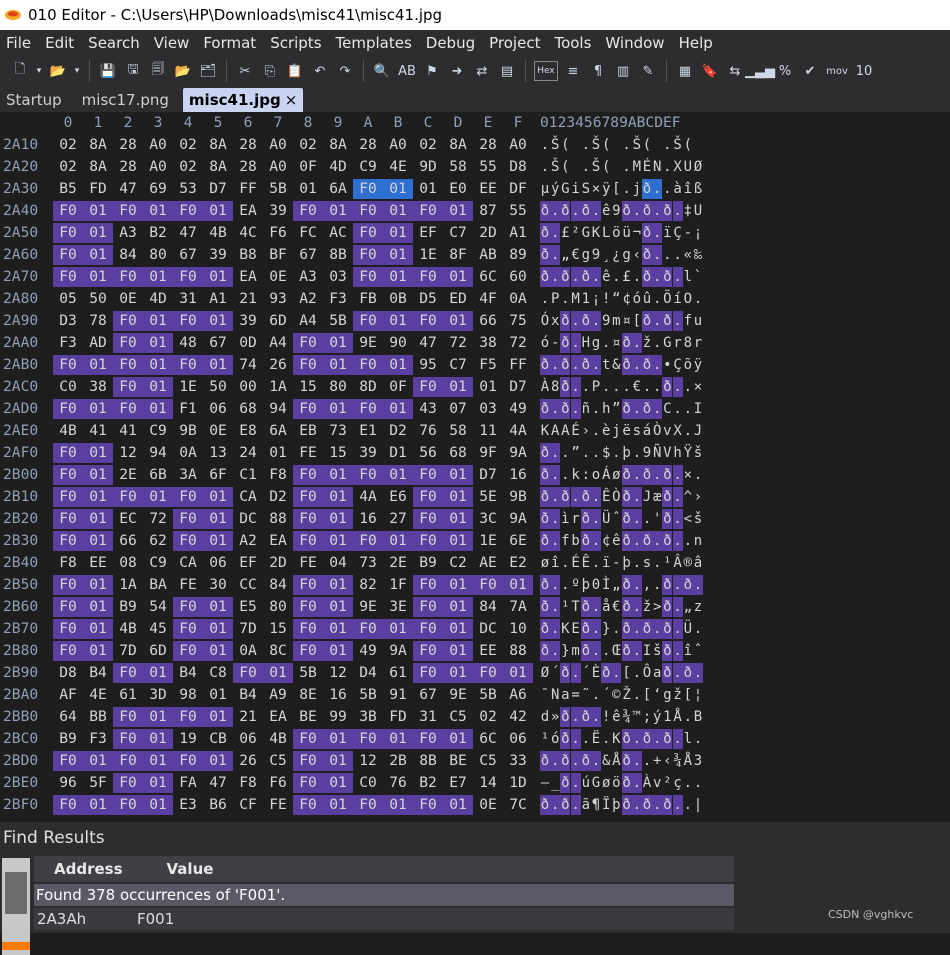  What do you see at coordinates (616, 167) in the screenshot?
I see `text-char` at bounding box center [616, 167].